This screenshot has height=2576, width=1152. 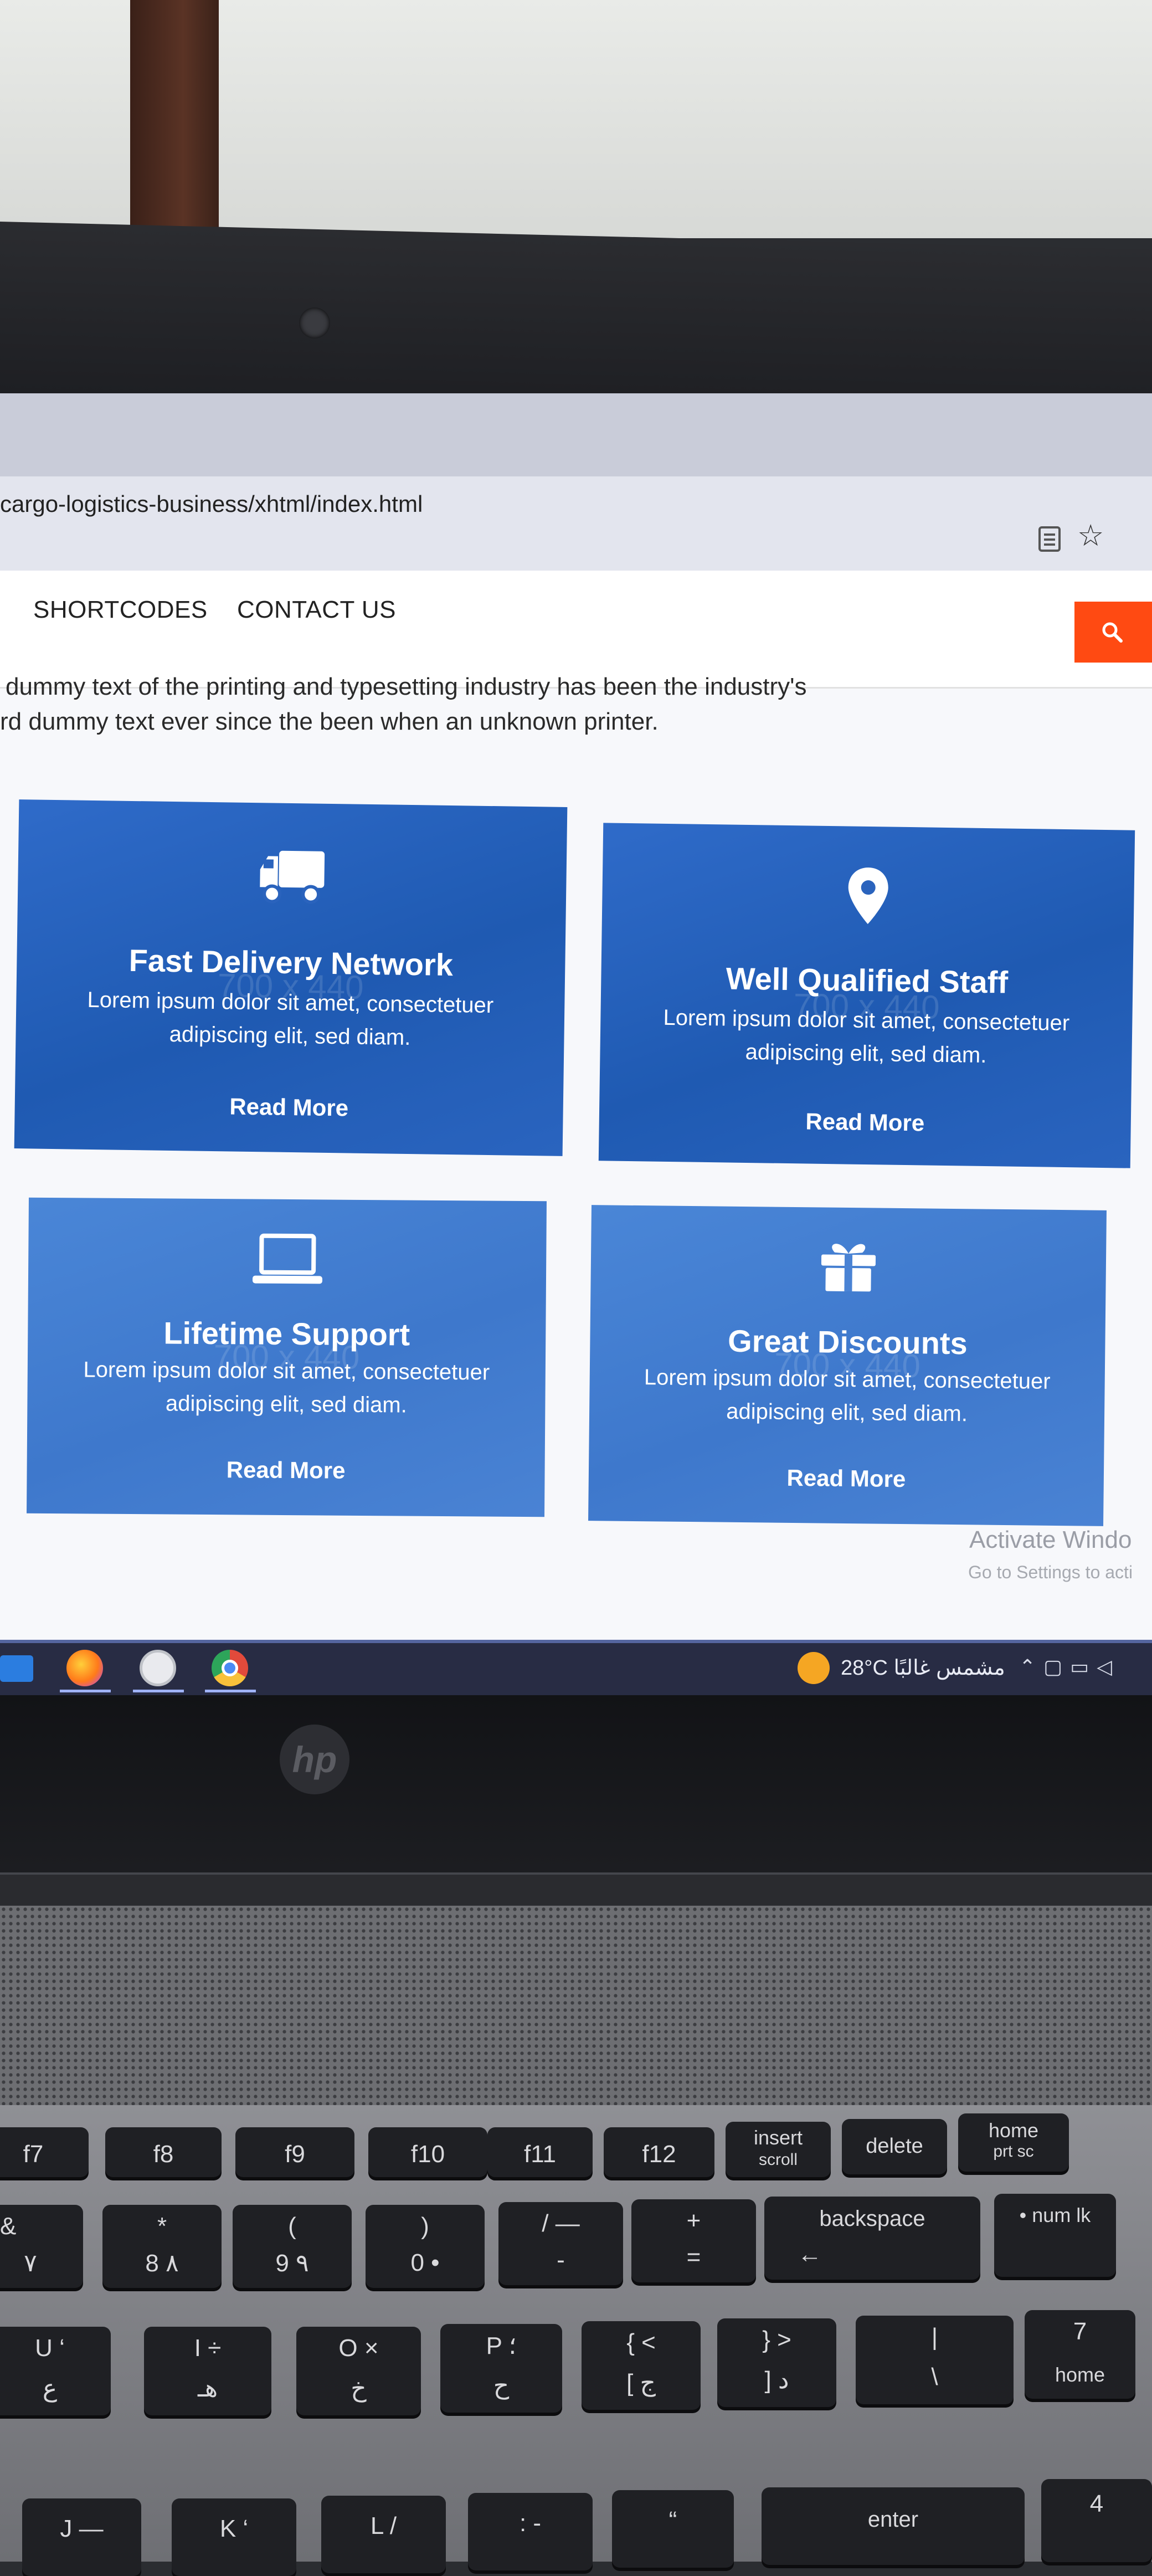 What do you see at coordinates (1096, 2520) in the screenshot?
I see `key-numpad-4: 4` at bounding box center [1096, 2520].